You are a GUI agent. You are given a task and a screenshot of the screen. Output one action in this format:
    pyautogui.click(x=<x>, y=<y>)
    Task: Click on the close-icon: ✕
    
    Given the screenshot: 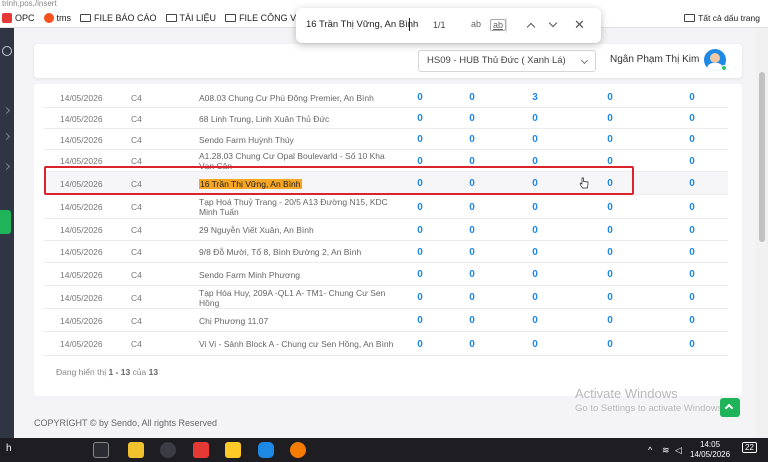 What is the action you would take?
    pyautogui.click(x=579, y=25)
    